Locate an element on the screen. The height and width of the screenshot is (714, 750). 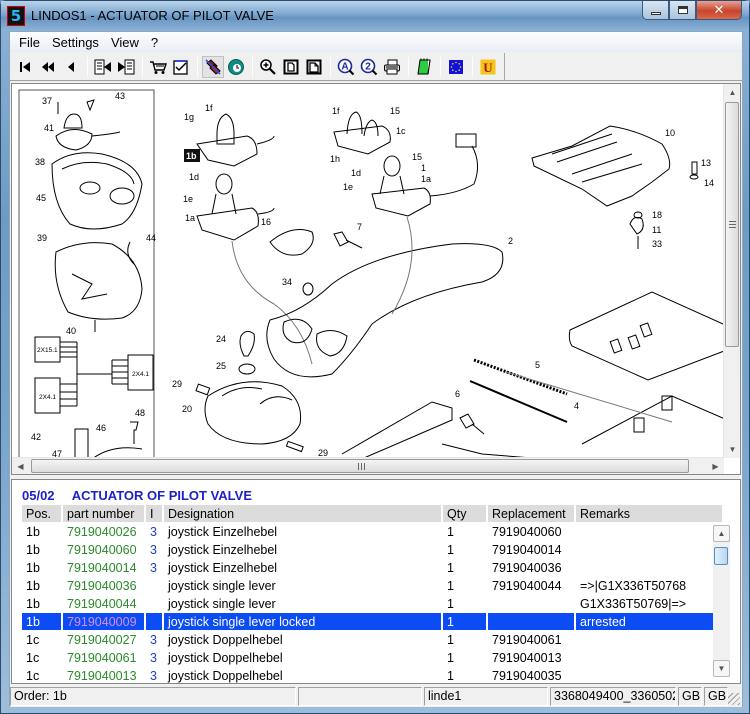
cell-designation: joystick single lever is located at coordinates (302, 585).